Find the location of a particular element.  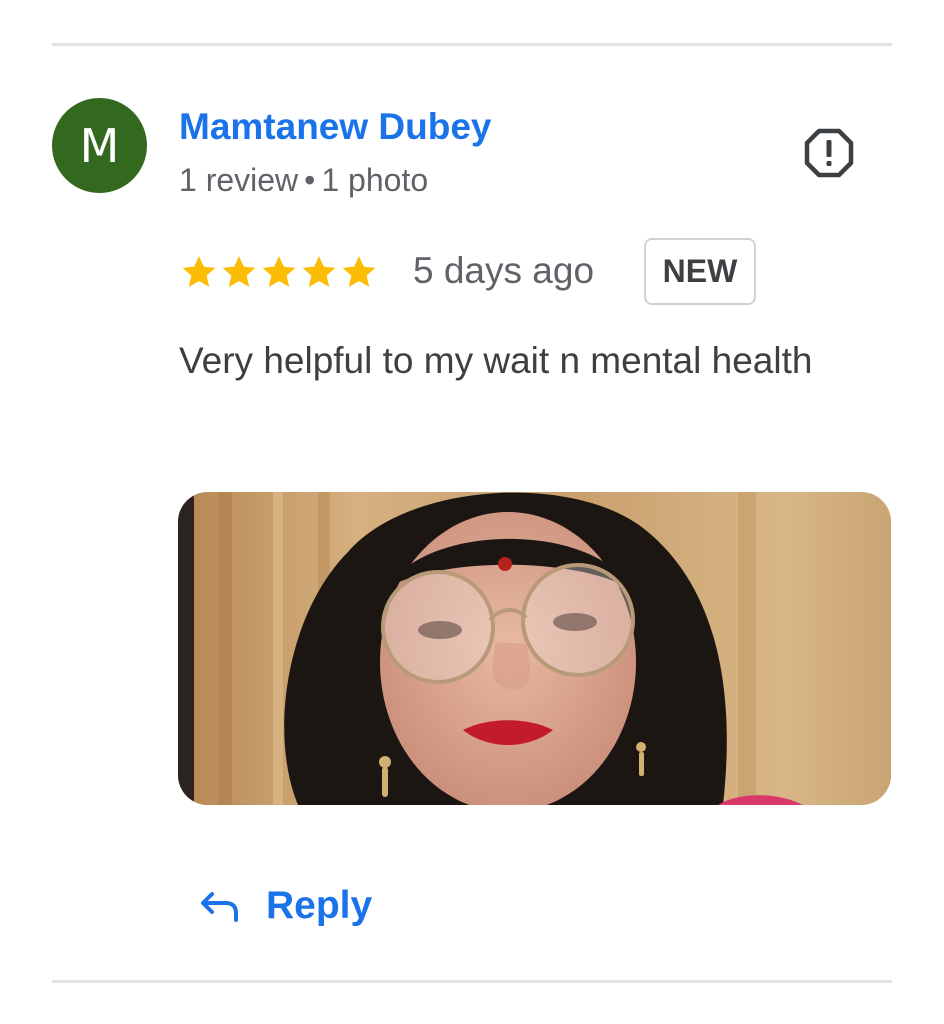

reviewer-meta: 1 review • 1 photo is located at coordinates (303, 180).